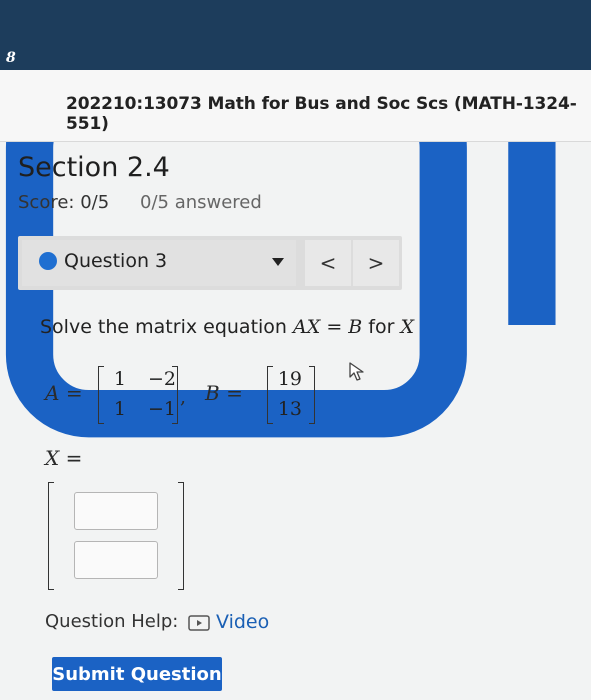 The image size is (591, 700). Describe the element at coordinates (356, 371) in the screenshot. I see `mouse-pointer-icon` at that location.